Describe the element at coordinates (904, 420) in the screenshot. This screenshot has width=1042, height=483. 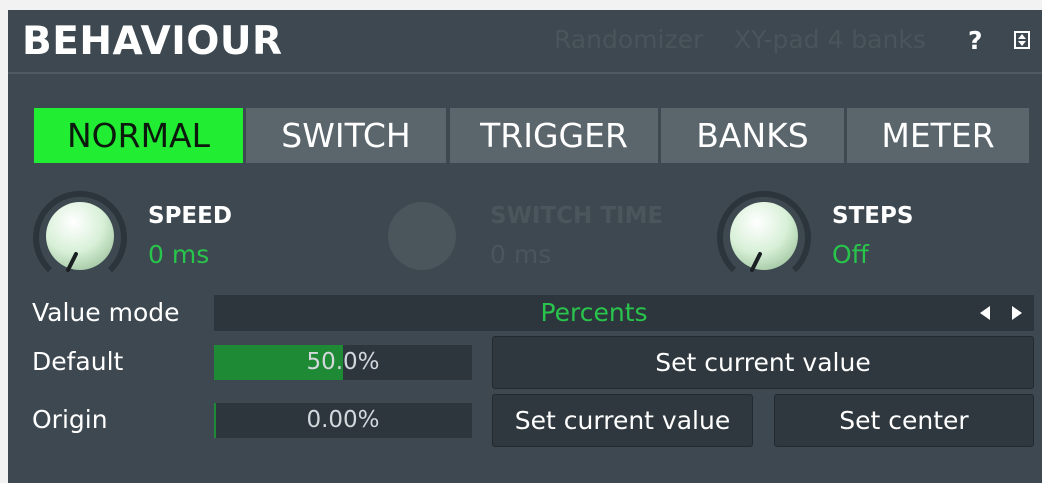
I see `origin-set-center-button: Set center` at that location.